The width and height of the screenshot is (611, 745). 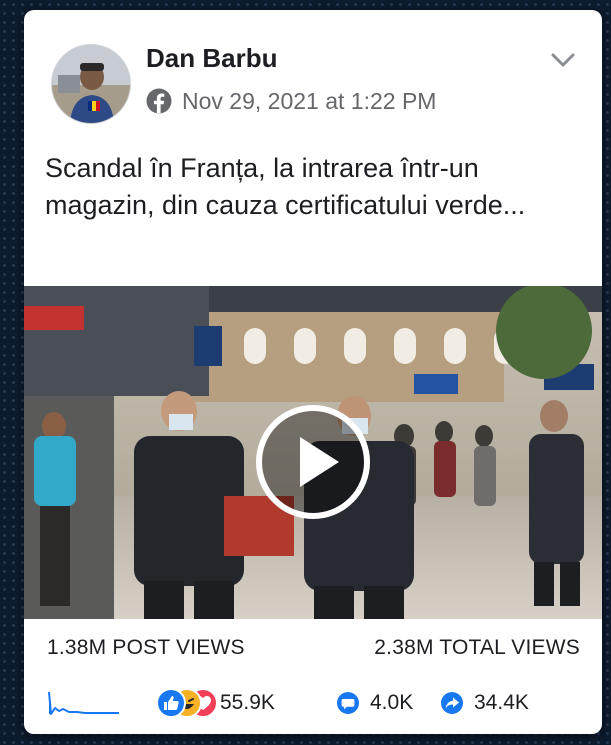 I want to click on post-meta: Nov 29, 2021 at 1:22 PM, so click(x=291, y=101).